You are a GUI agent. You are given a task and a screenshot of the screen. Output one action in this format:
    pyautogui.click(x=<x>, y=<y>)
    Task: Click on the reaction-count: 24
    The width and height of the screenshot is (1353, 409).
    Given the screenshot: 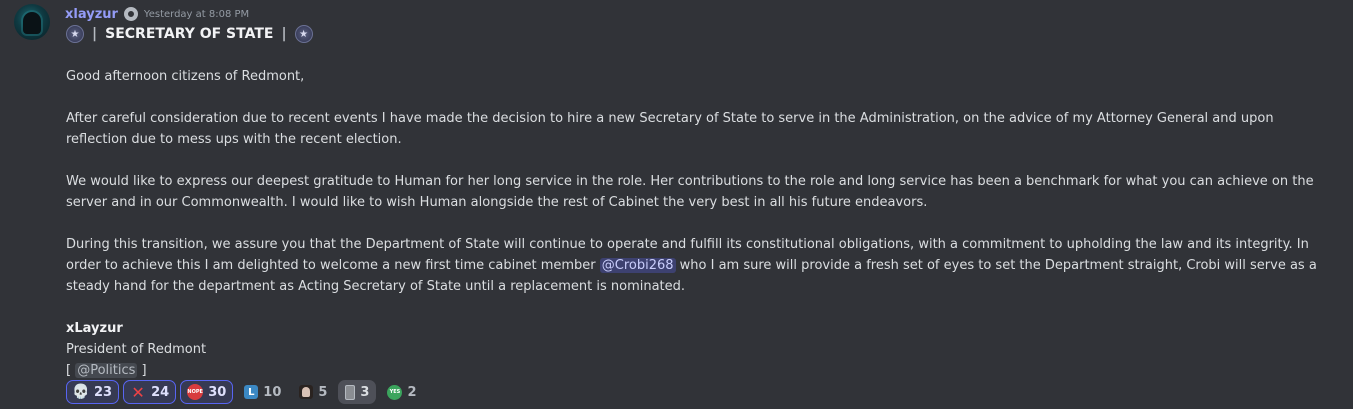 What is the action you would take?
    pyautogui.click(x=160, y=392)
    